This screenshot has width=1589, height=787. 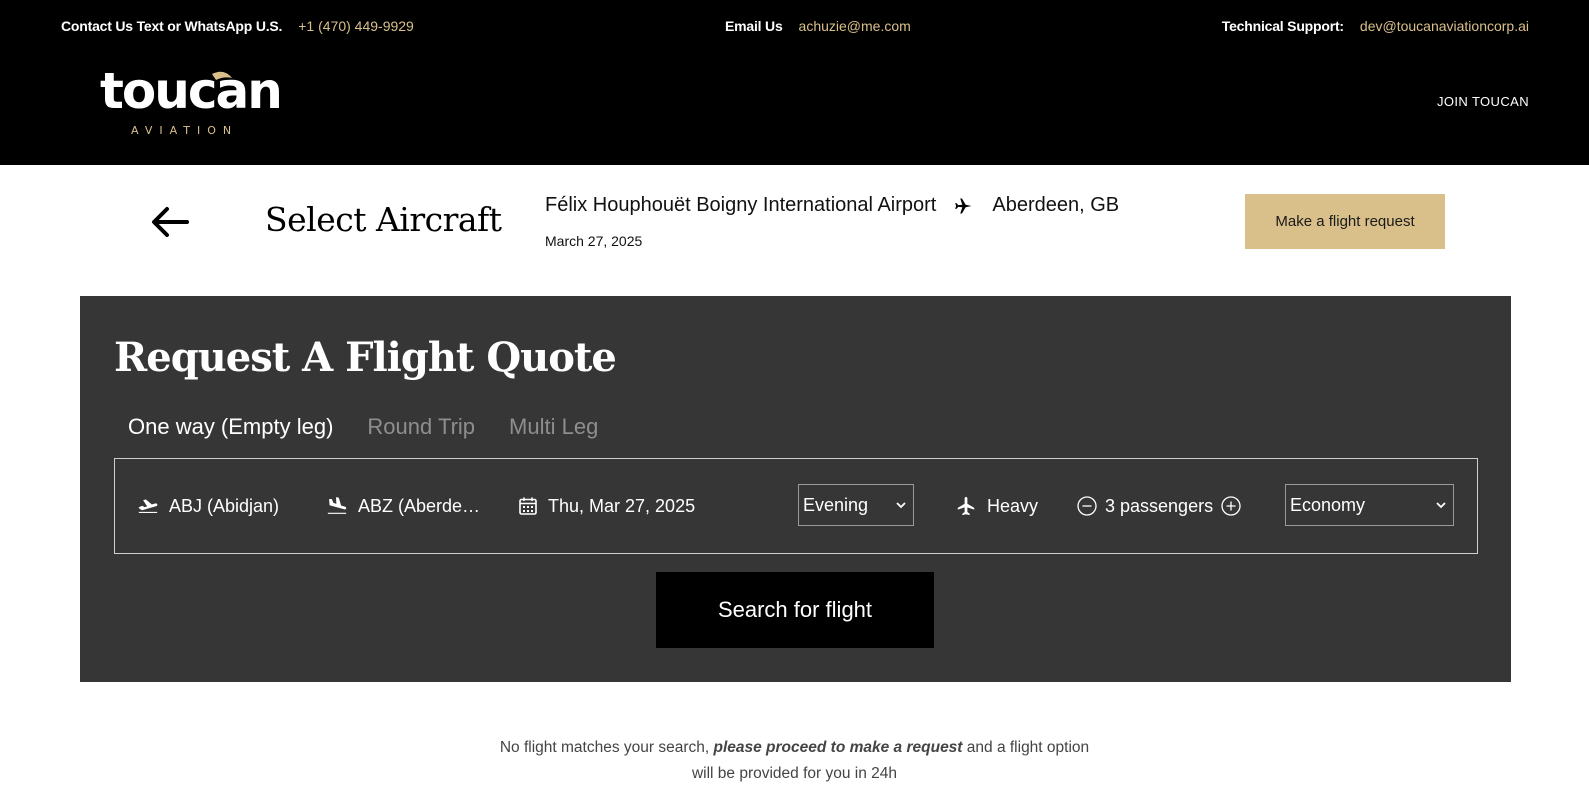 What do you see at coordinates (855, 26) in the screenshot?
I see `email-link: achuzie@me.com` at bounding box center [855, 26].